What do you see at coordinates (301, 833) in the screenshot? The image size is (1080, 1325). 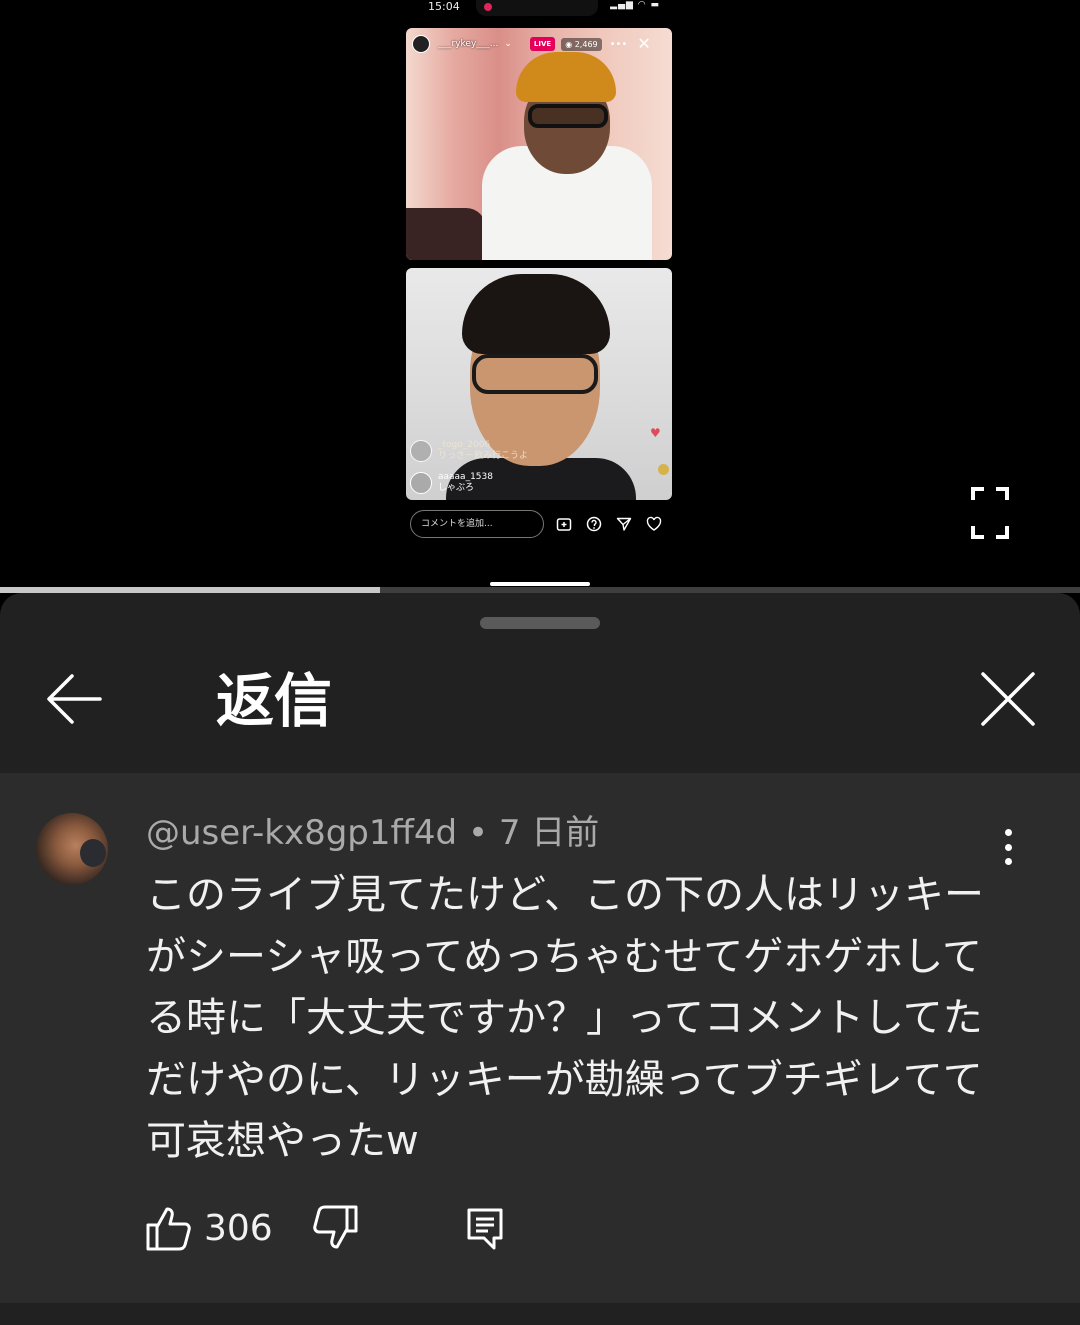 I see `comment-author: @user-kx8gp1ff4d` at bounding box center [301, 833].